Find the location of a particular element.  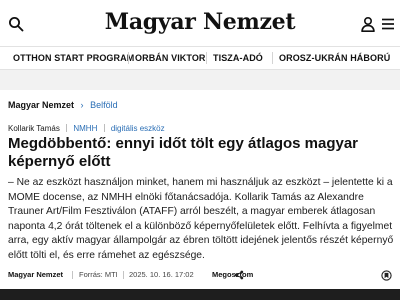

nav-item-tisza-ado: TISZA-ADÓ is located at coordinates (238, 58).